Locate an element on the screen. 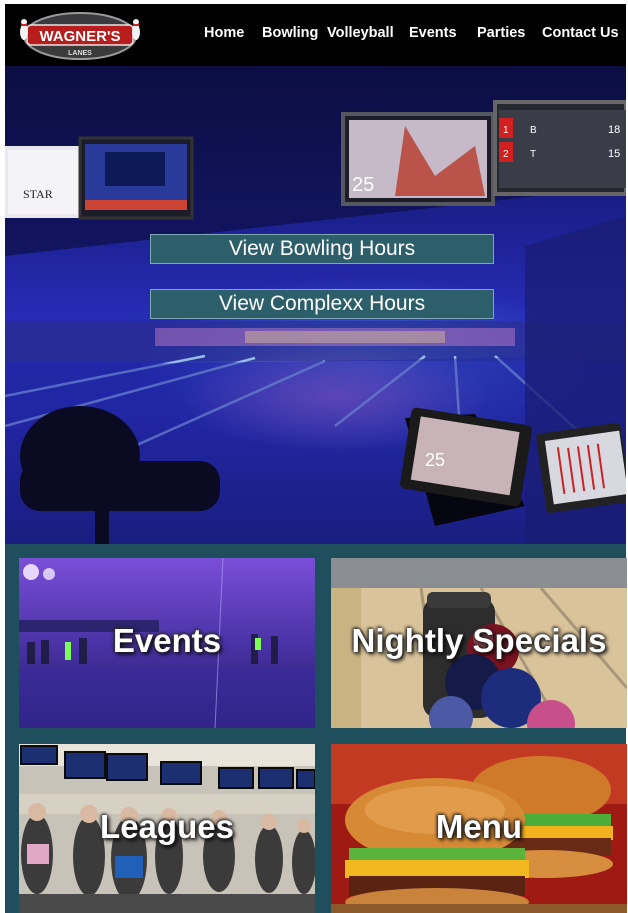 This screenshot has height=913, width=628. pin-right-icon is located at coordinates (136, 29).